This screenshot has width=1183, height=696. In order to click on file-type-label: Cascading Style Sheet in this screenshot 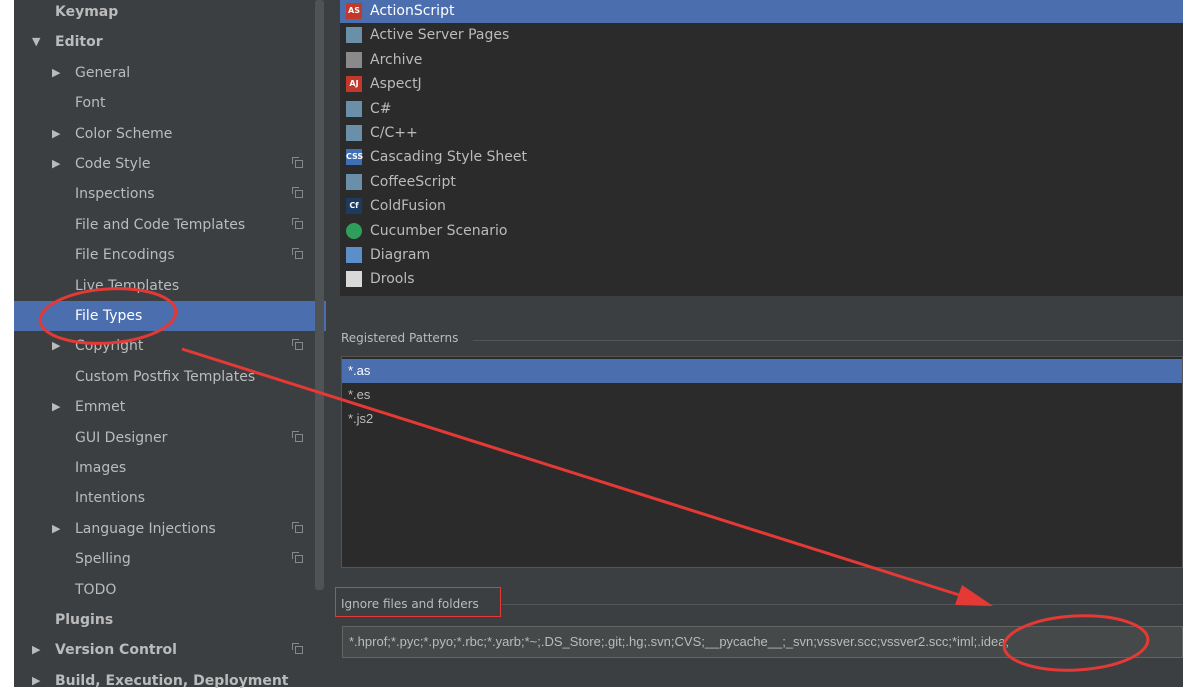, I will do `click(448, 157)`.